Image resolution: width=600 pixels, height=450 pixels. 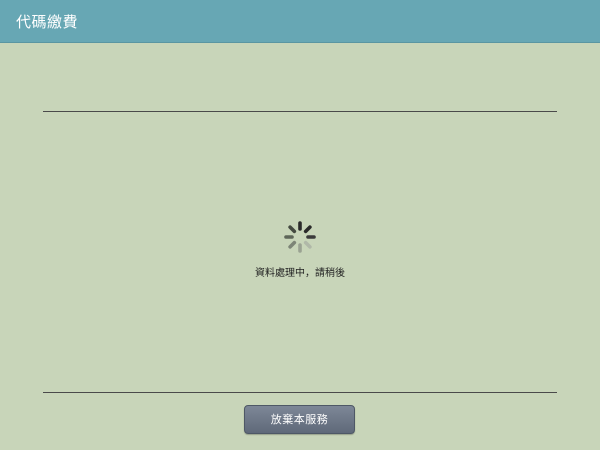 I want to click on title-bar: 代碼繳費, so click(x=300, y=21).